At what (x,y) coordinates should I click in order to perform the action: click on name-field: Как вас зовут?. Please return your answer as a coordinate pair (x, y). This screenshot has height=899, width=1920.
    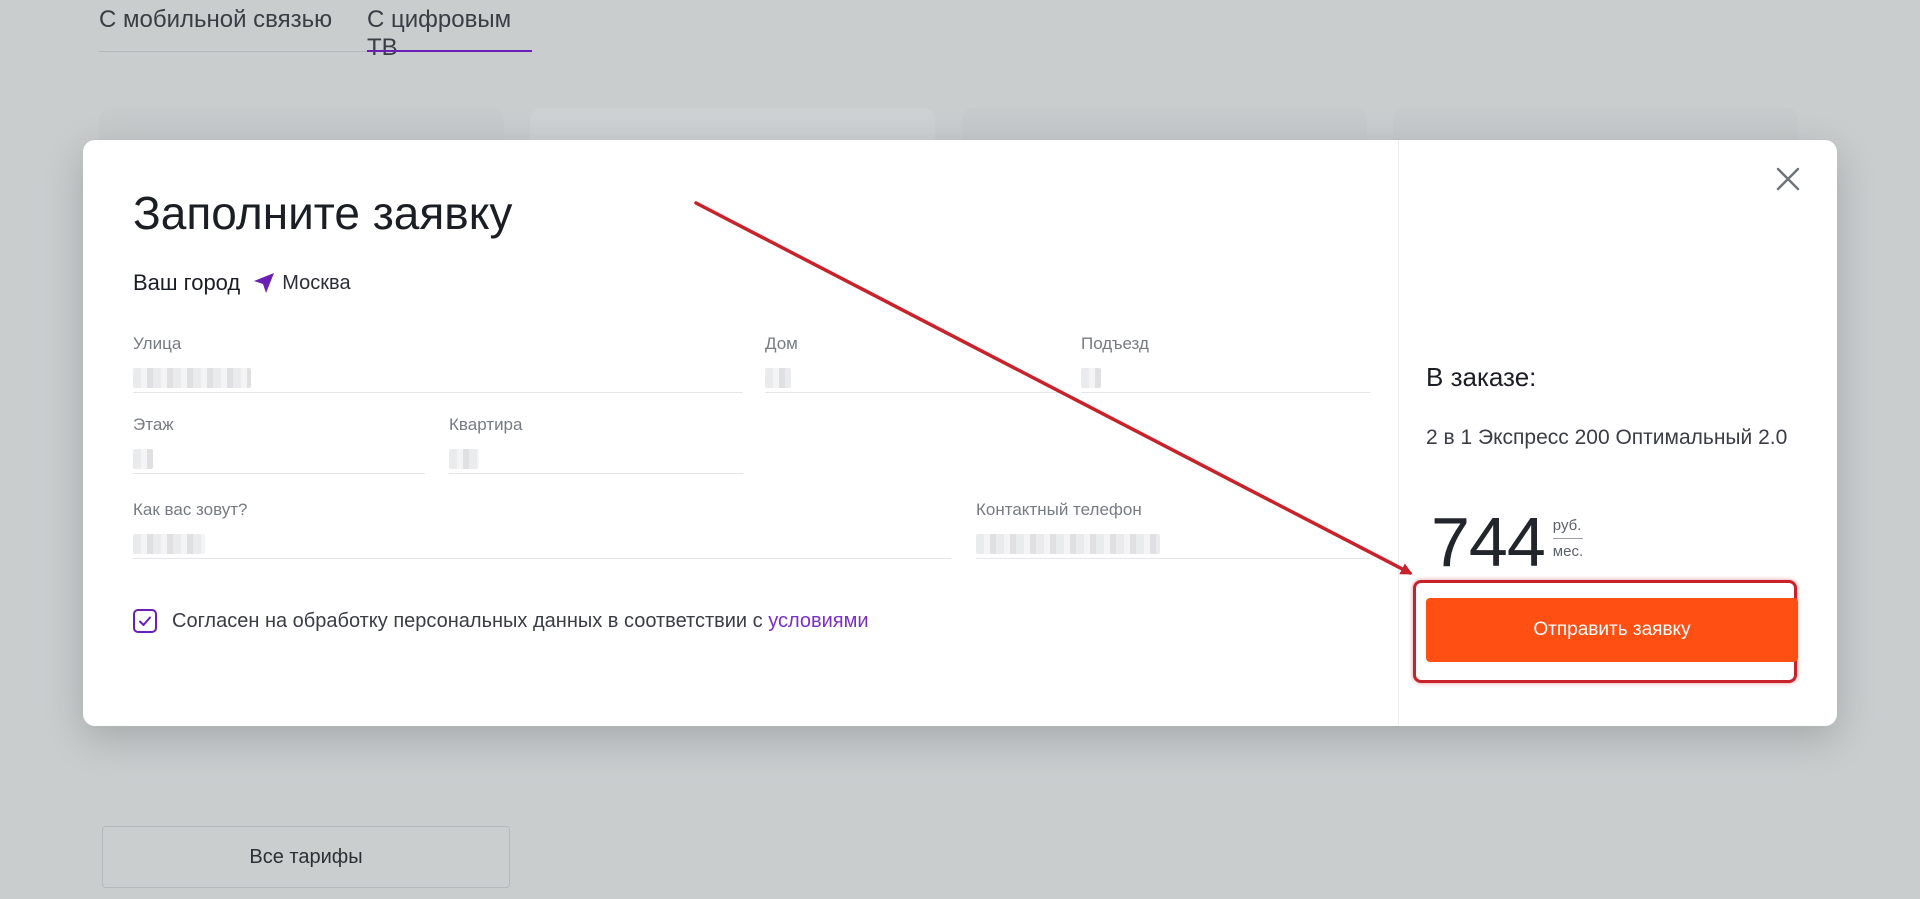
    Looking at the image, I should click on (542, 529).